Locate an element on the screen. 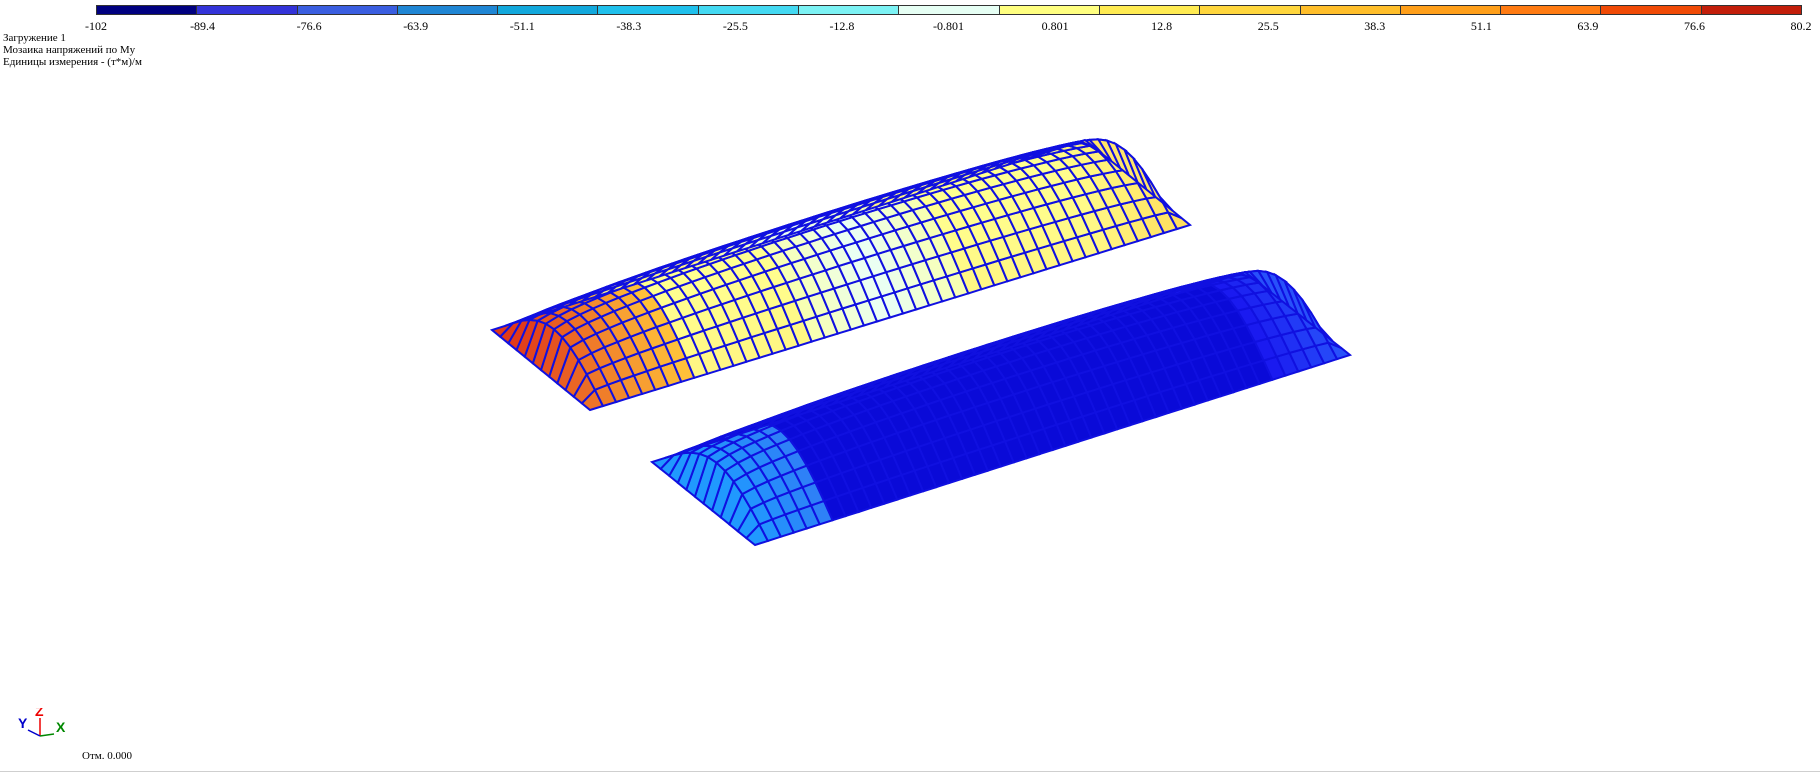 Image resolution: width=1820 pixels, height=775 pixels. legend-tick-label: 0.801 is located at coordinates (1055, 26).